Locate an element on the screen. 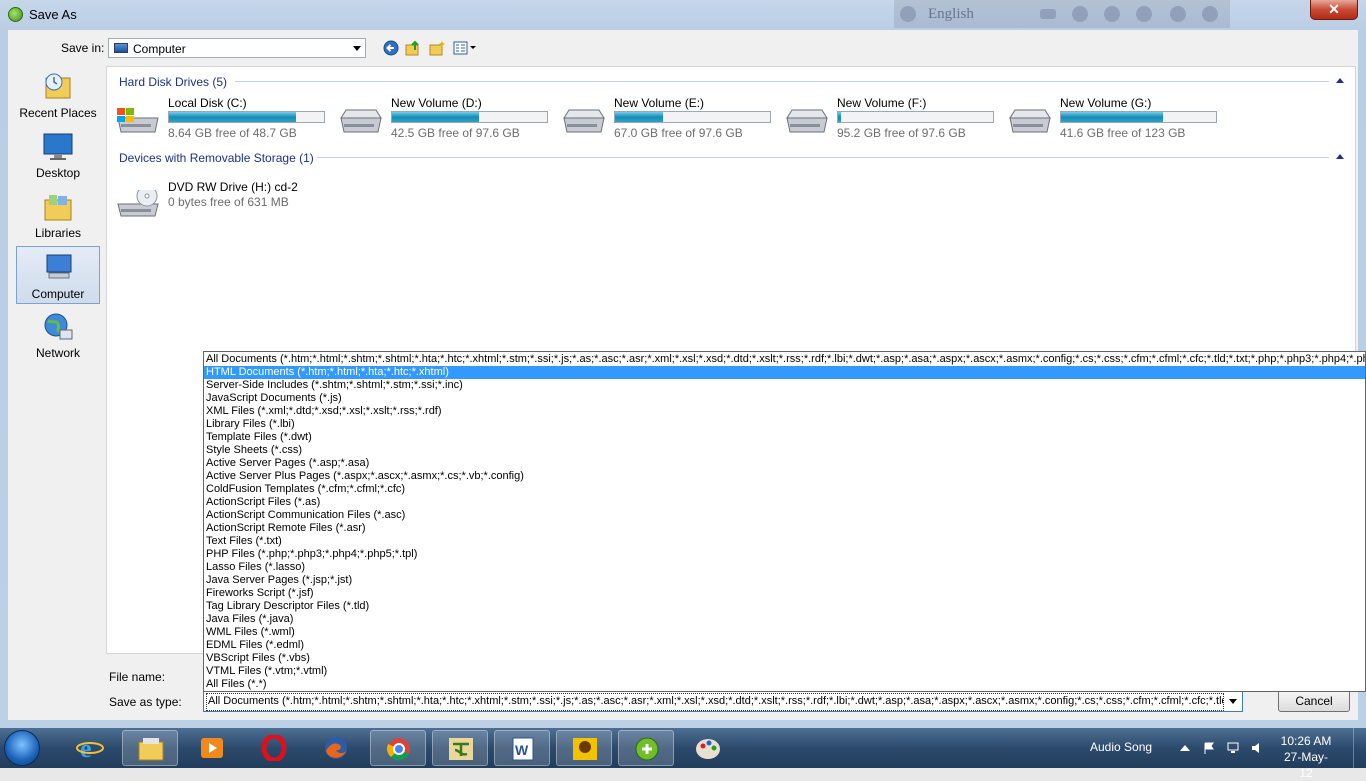 This screenshot has width=1366, height=781. file-type-option: Text Files (*.txt) is located at coordinates (784, 541).